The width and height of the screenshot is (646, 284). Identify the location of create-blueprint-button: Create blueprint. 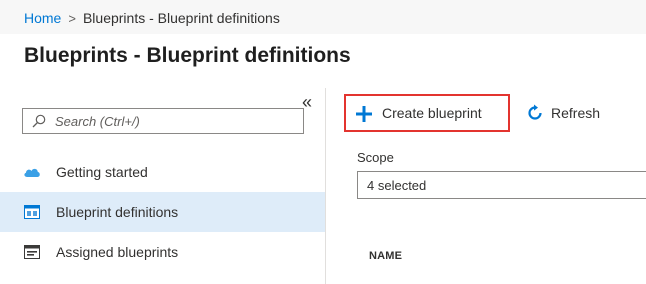
(427, 113).